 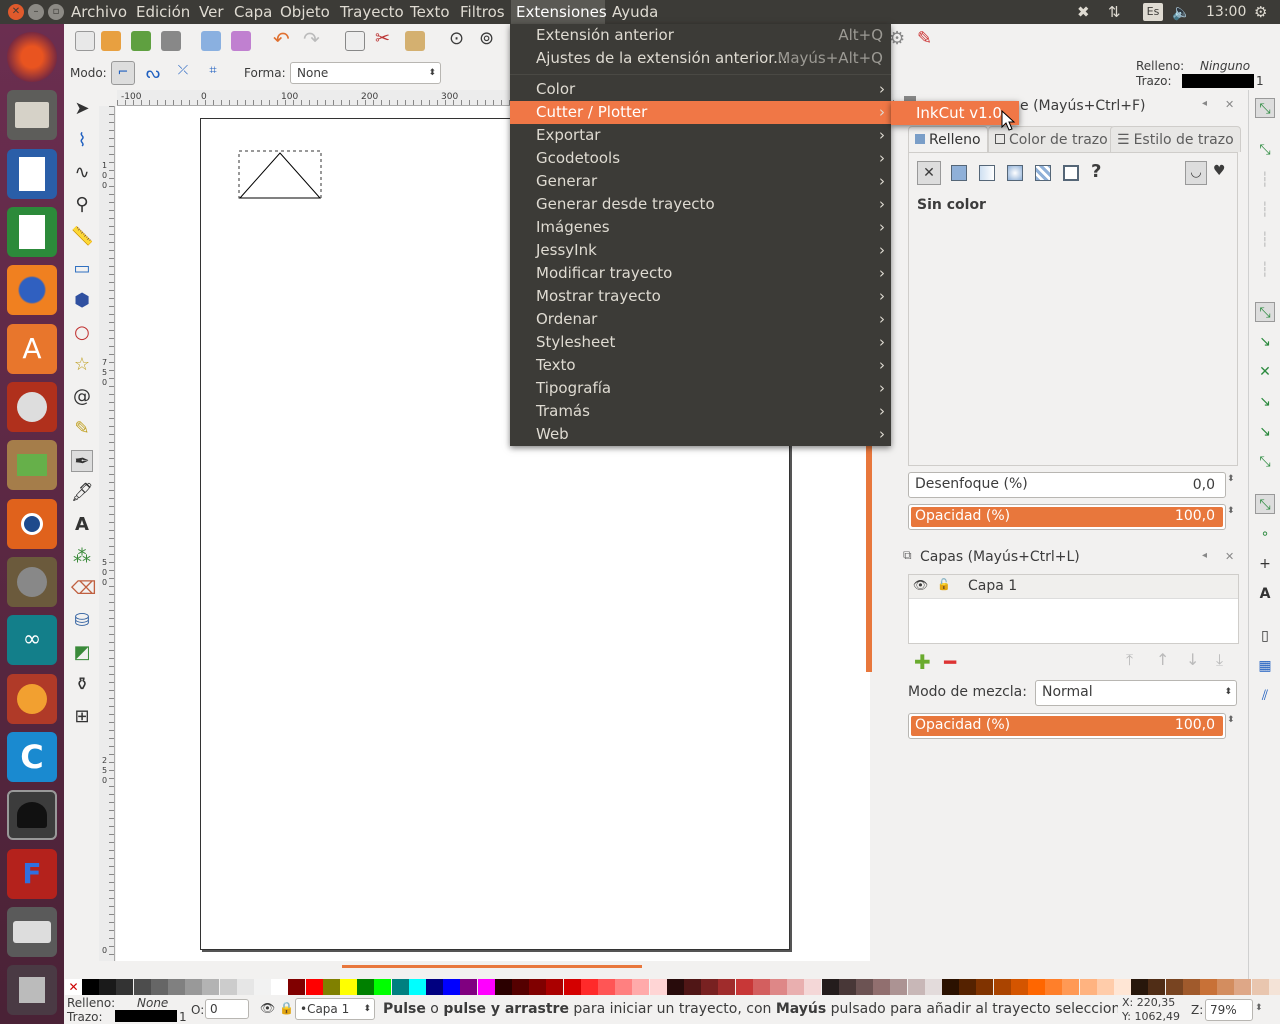 What do you see at coordinates (99, 12) in the screenshot?
I see `menu-archivo: Archivo` at bounding box center [99, 12].